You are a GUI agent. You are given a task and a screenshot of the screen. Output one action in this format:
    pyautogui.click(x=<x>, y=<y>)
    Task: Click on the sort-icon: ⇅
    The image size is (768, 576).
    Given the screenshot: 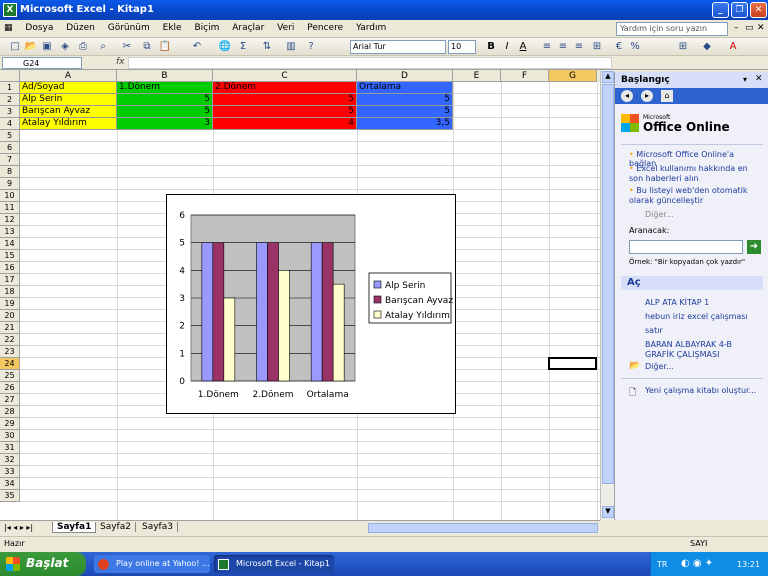 What is the action you would take?
    pyautogui.click(x=267, y=47)
    